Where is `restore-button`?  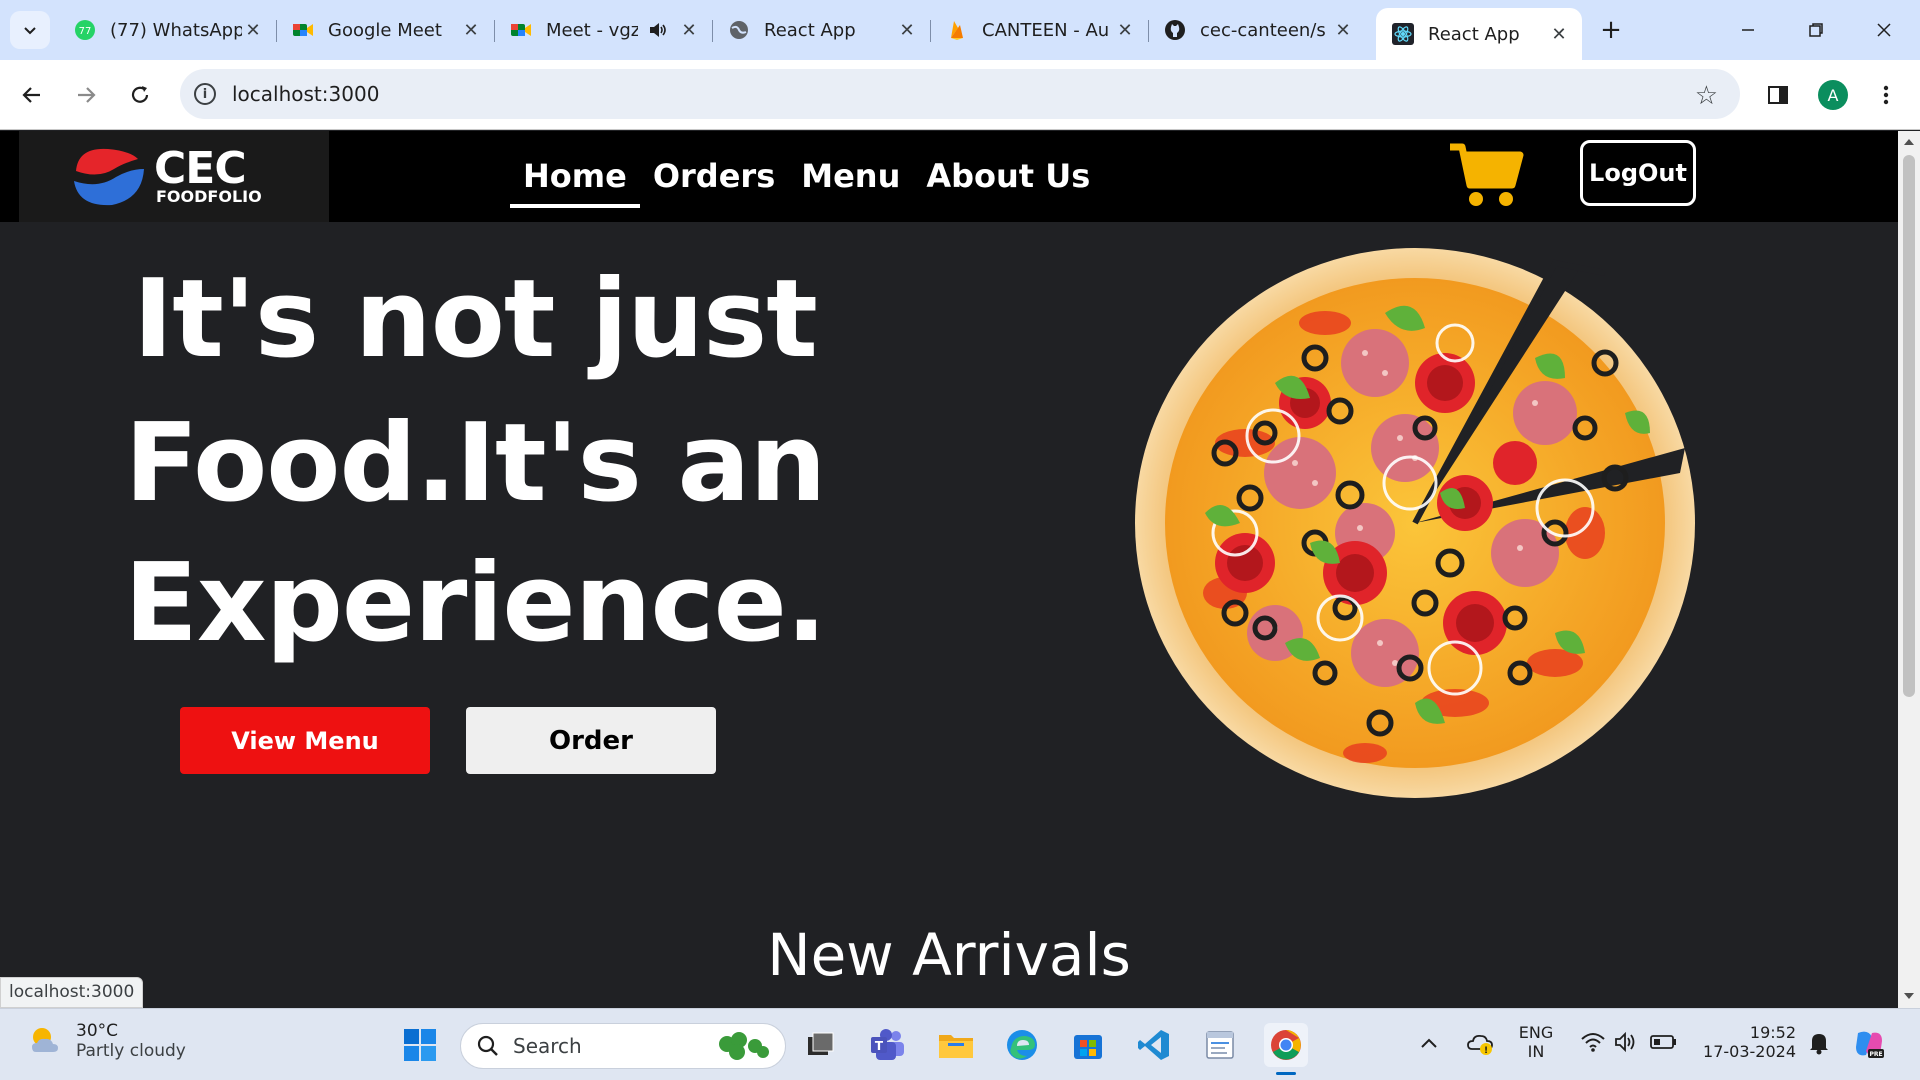 restore-button is located at coordinates (1816, 30).